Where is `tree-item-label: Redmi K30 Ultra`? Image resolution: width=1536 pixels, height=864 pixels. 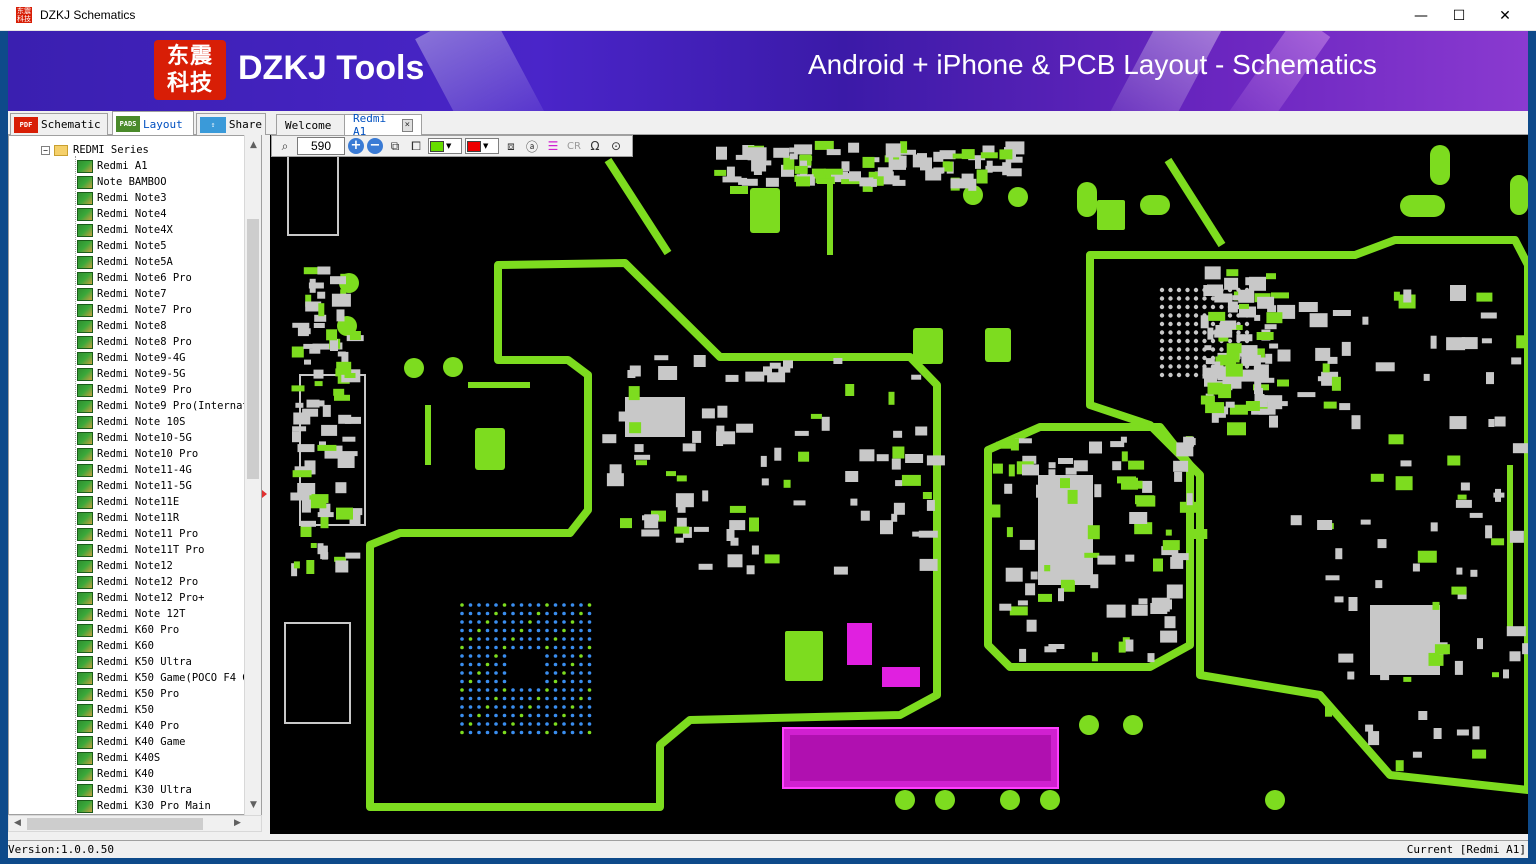 tree-item-label: Redmi K30 Ultra is located at coordinates (144, 790).